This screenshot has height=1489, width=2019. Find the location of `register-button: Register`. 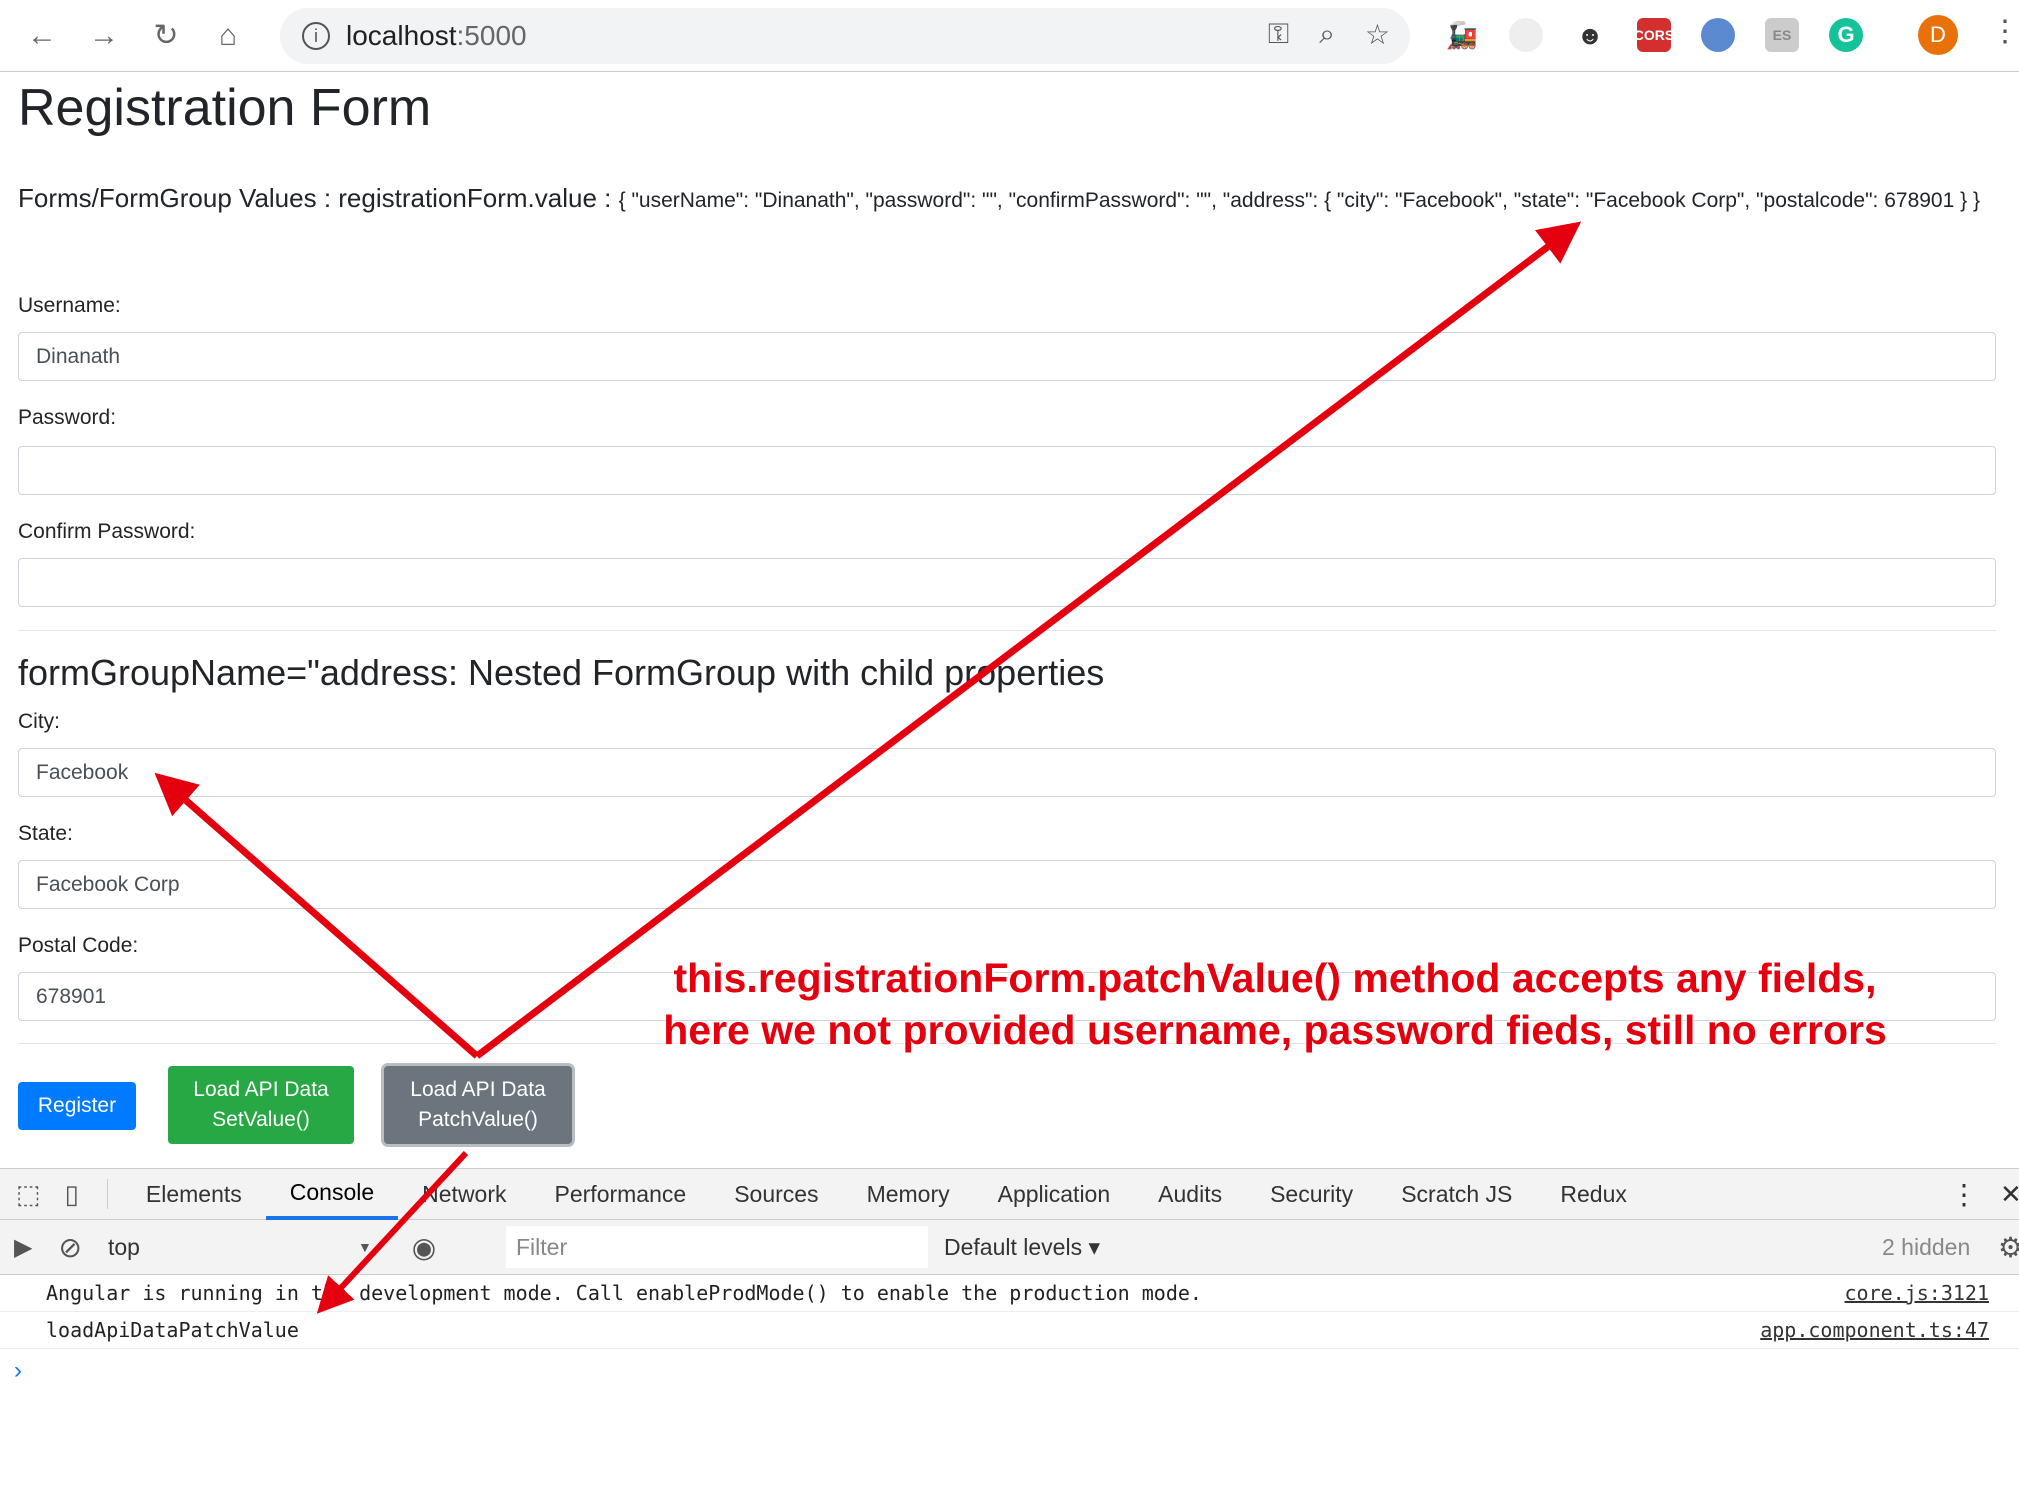

register-button: Register is located at coordinates (77, 1106).